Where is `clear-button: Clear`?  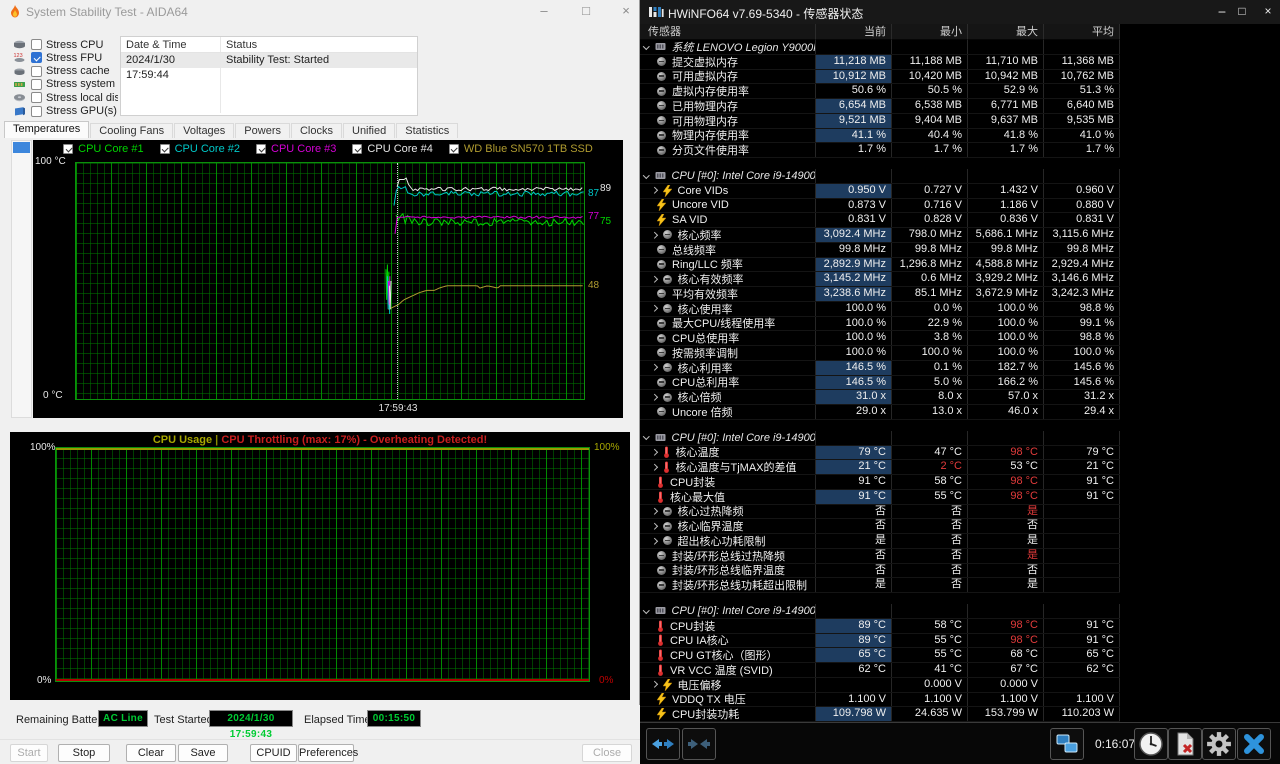 clear-button: Clear is located at coordinates (151, 753).